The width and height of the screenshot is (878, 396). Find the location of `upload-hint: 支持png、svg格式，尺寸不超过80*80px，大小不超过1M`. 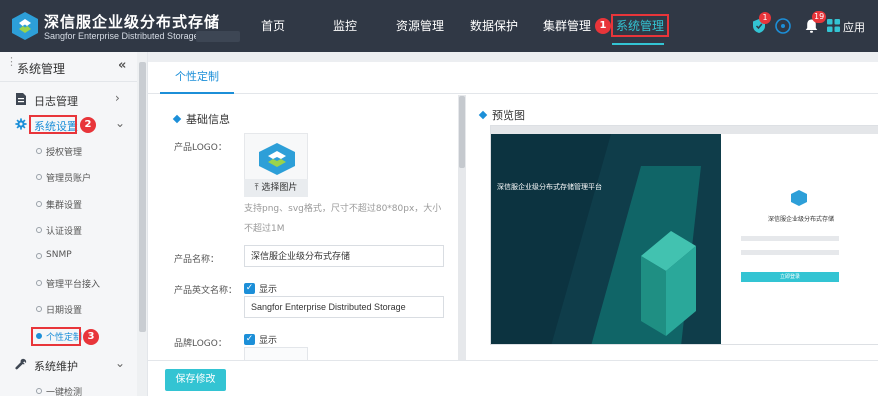

upload-hint: 支持png、svg格式，尺寸不超过80*80px，大小不超过1M is located at coordinates (343, 219).